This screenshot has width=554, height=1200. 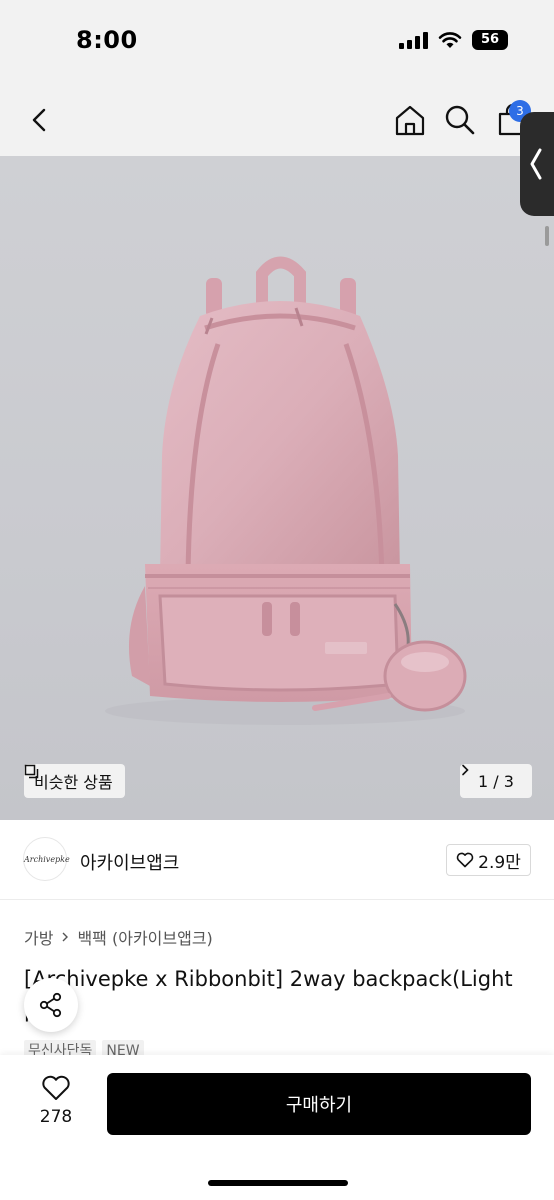 I want to click on image-pager: 1 / 3, so click(x=496, y=781).